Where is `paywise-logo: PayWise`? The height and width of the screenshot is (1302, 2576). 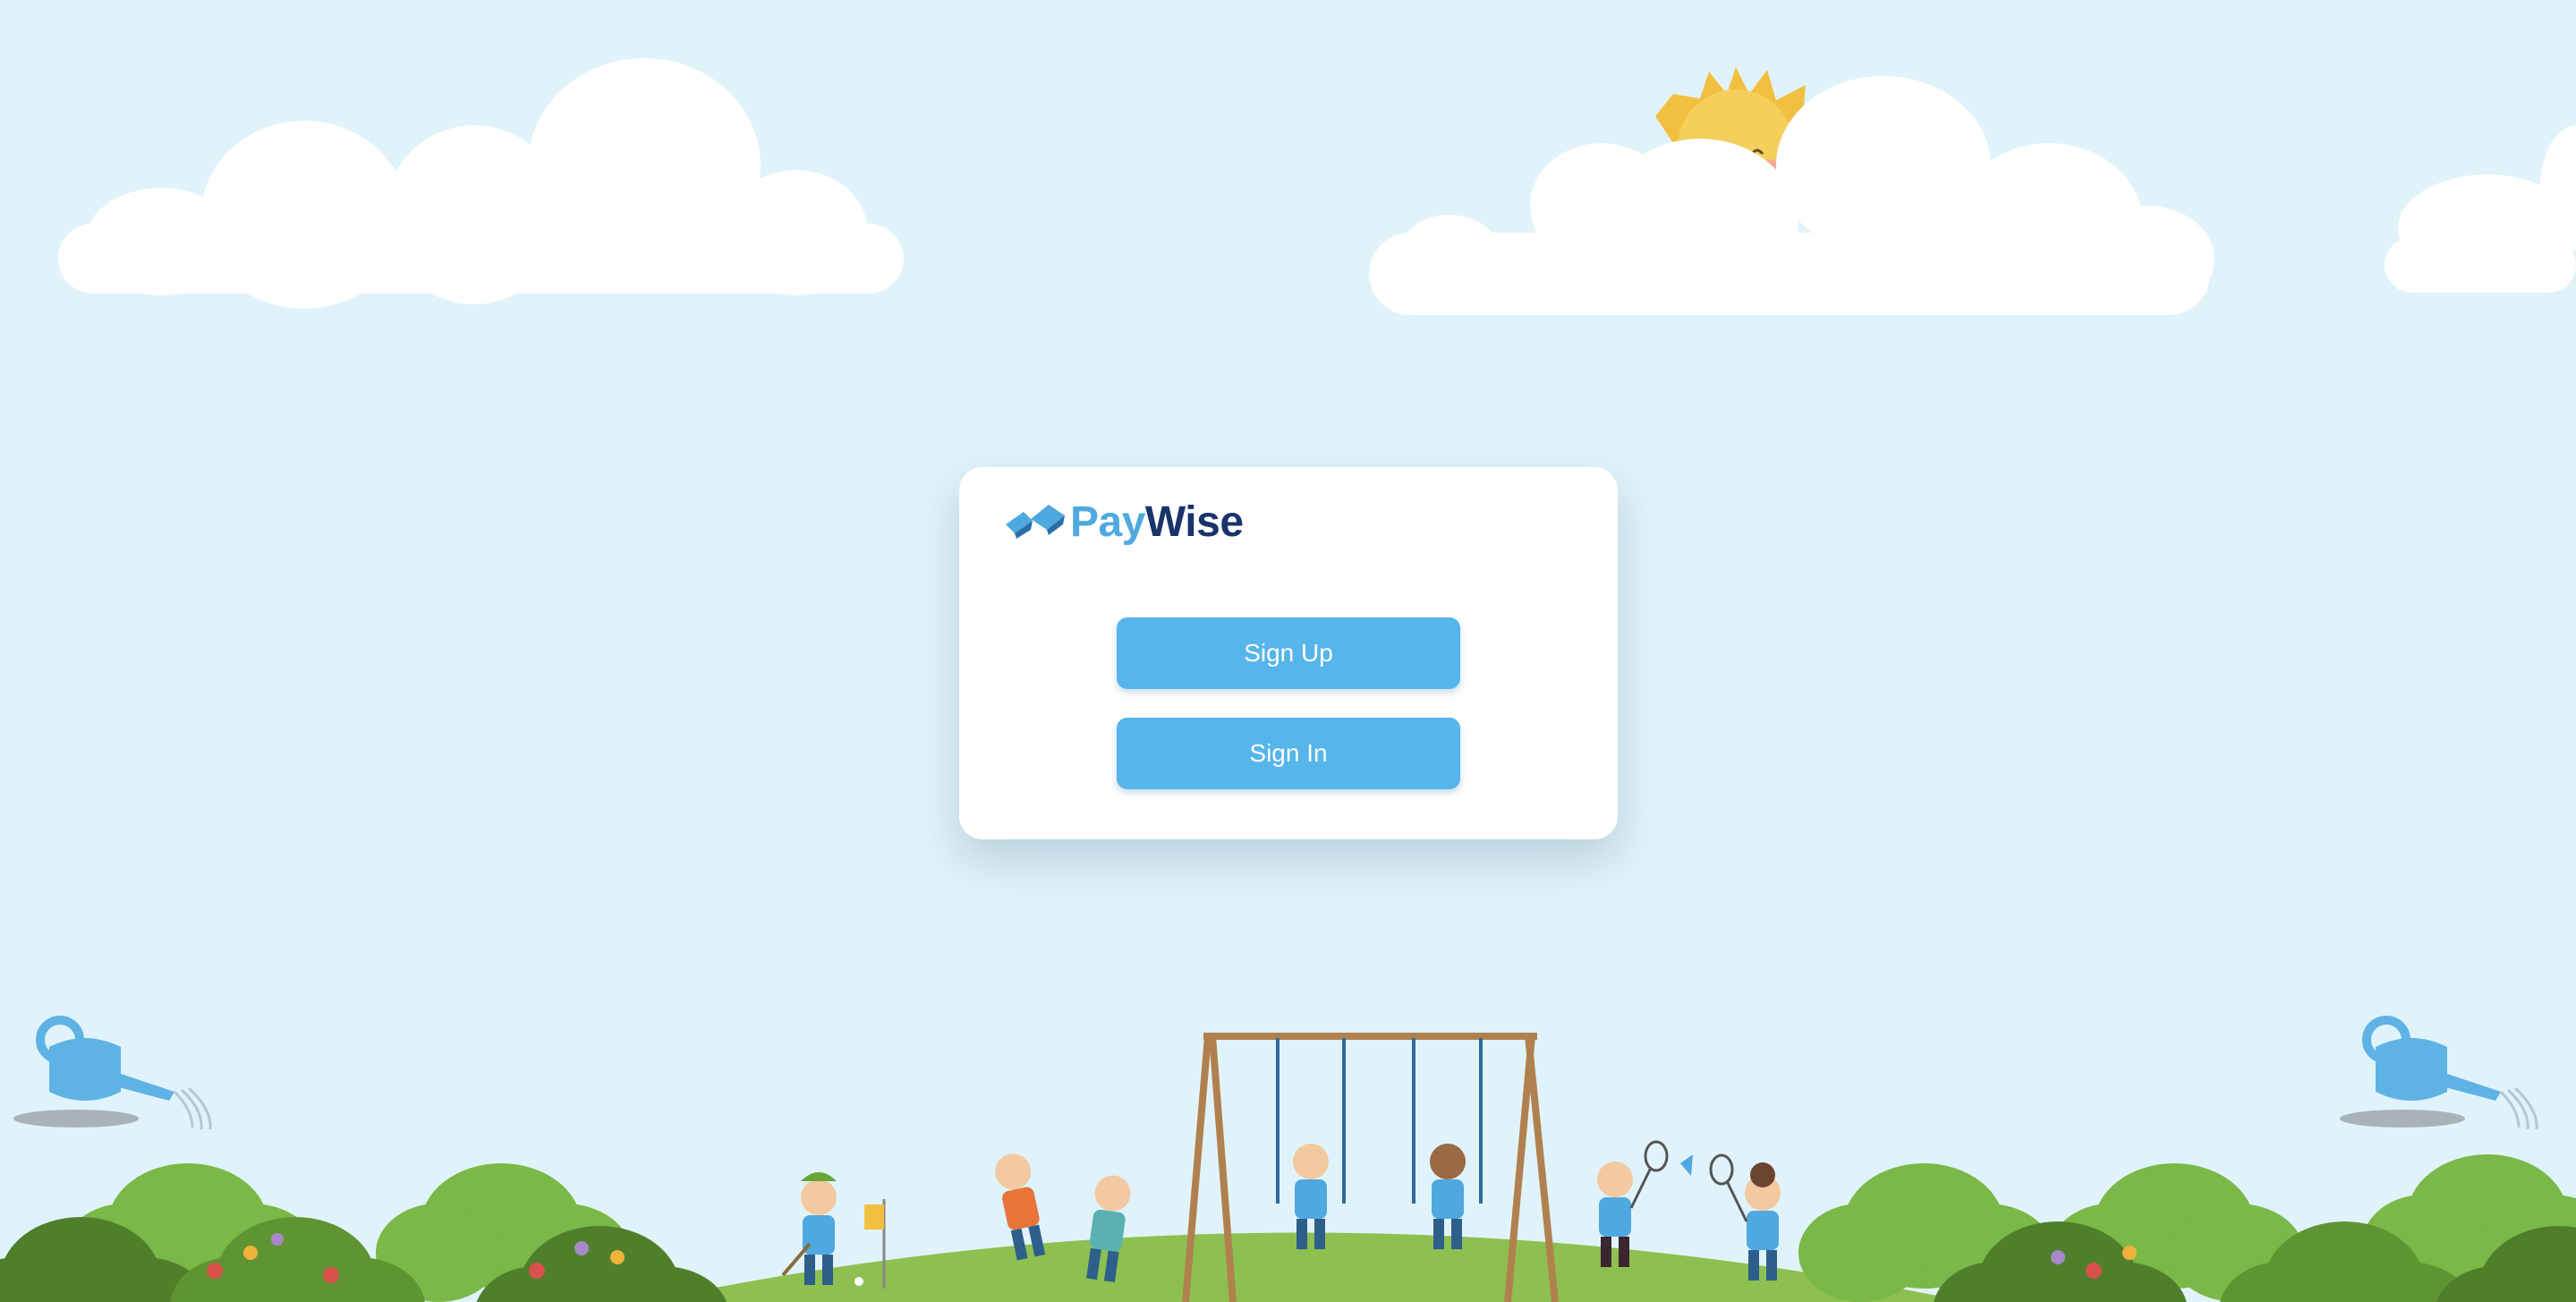 paywise-logo: PayWise is located at coordinates (1124, 521).